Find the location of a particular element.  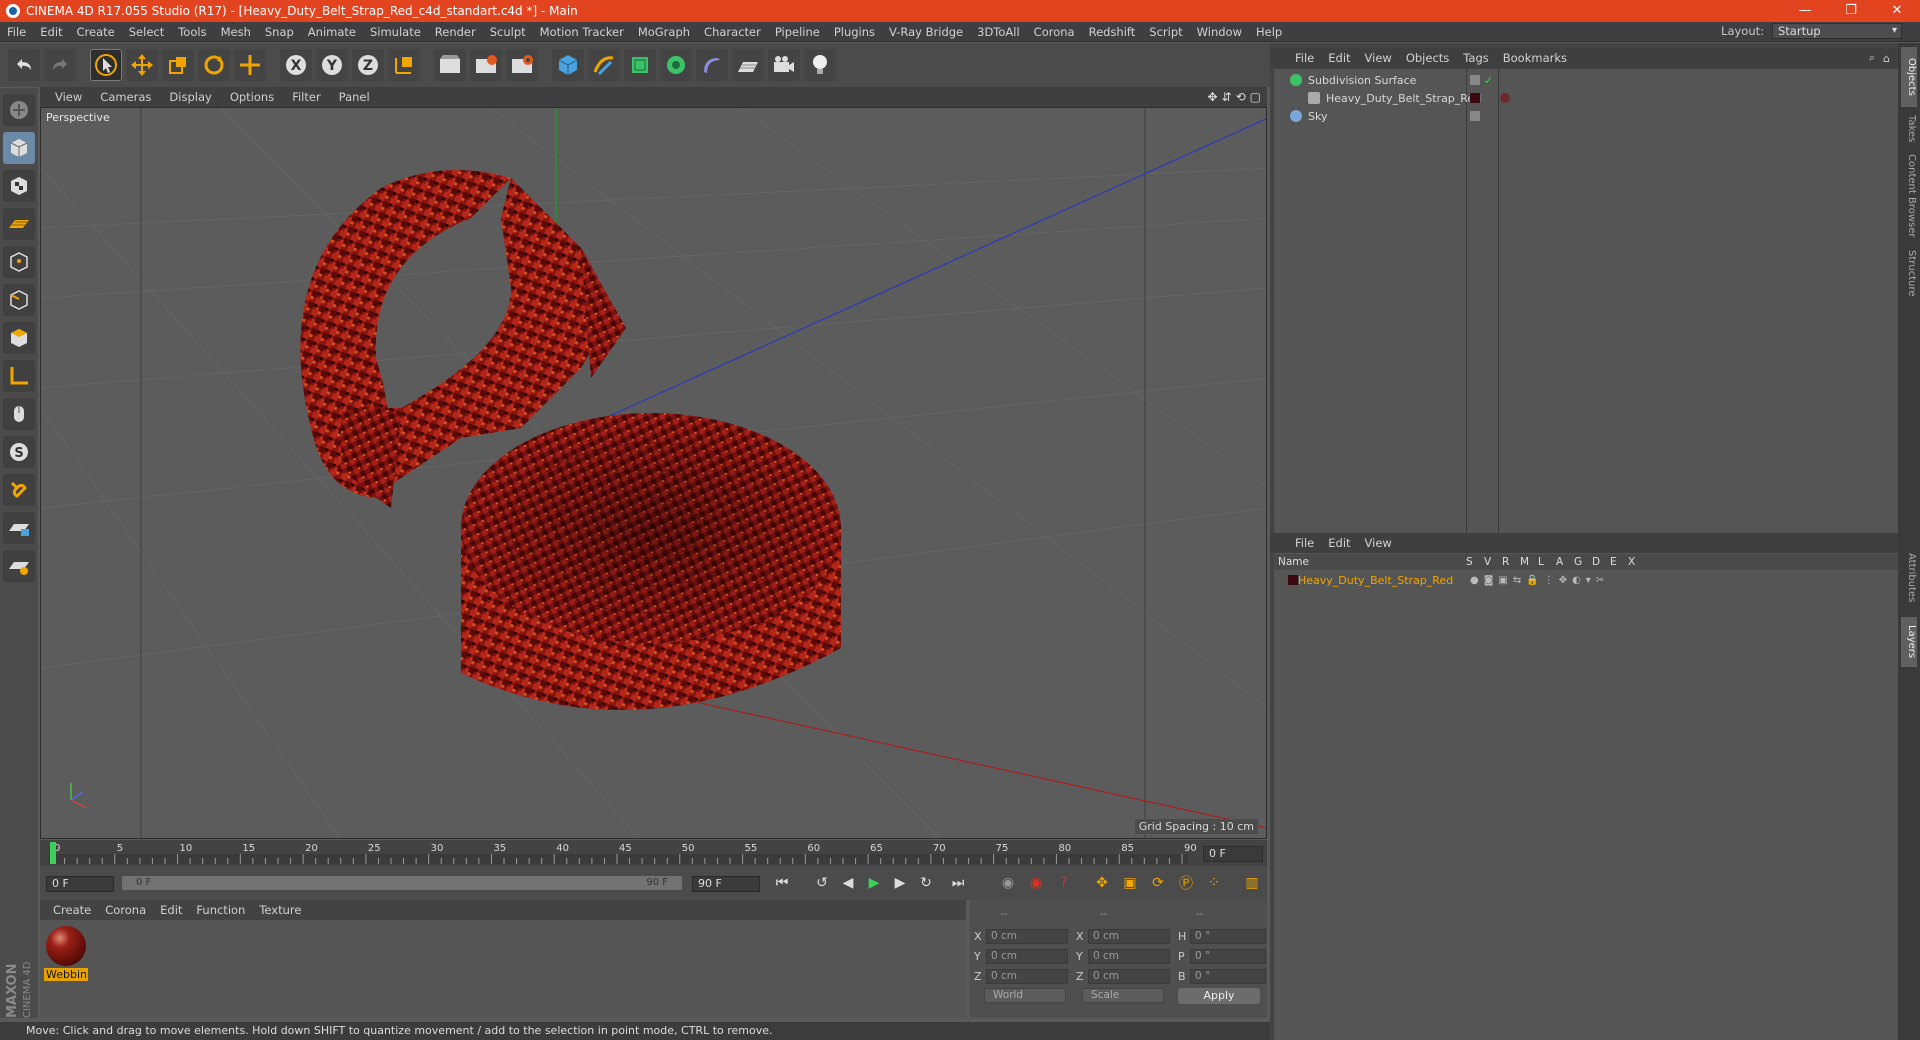

position-x-field: 0 cm is located at coordinates (1027, 936).